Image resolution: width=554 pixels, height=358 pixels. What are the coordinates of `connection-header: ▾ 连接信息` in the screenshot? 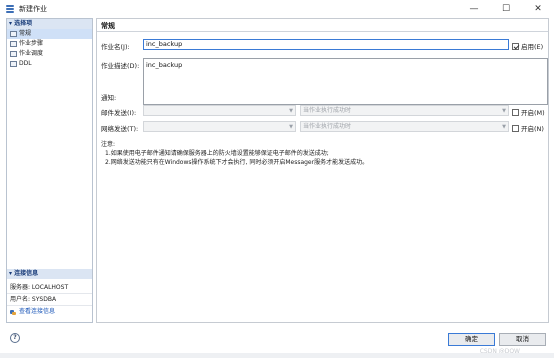 It's located at (49, 274).